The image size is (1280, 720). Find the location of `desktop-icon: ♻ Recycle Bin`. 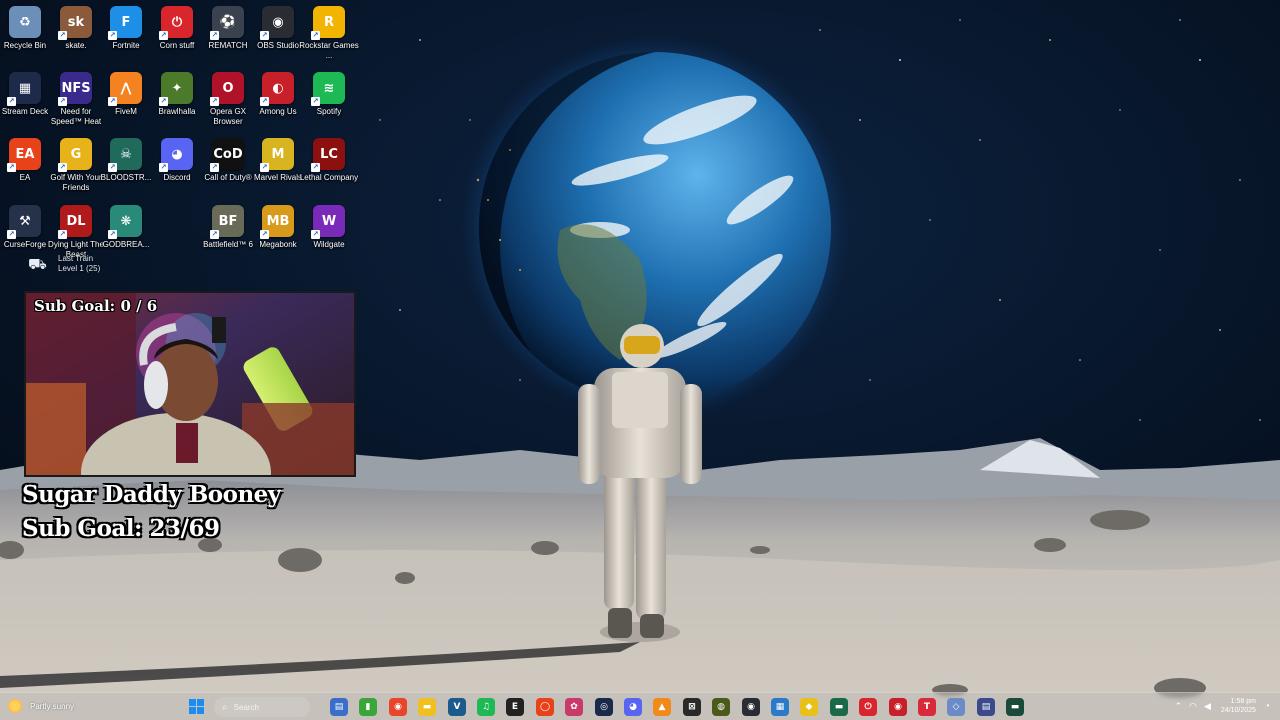

desktop-icon: ♻ Recycle Bin is located at coordinates (25, 37).